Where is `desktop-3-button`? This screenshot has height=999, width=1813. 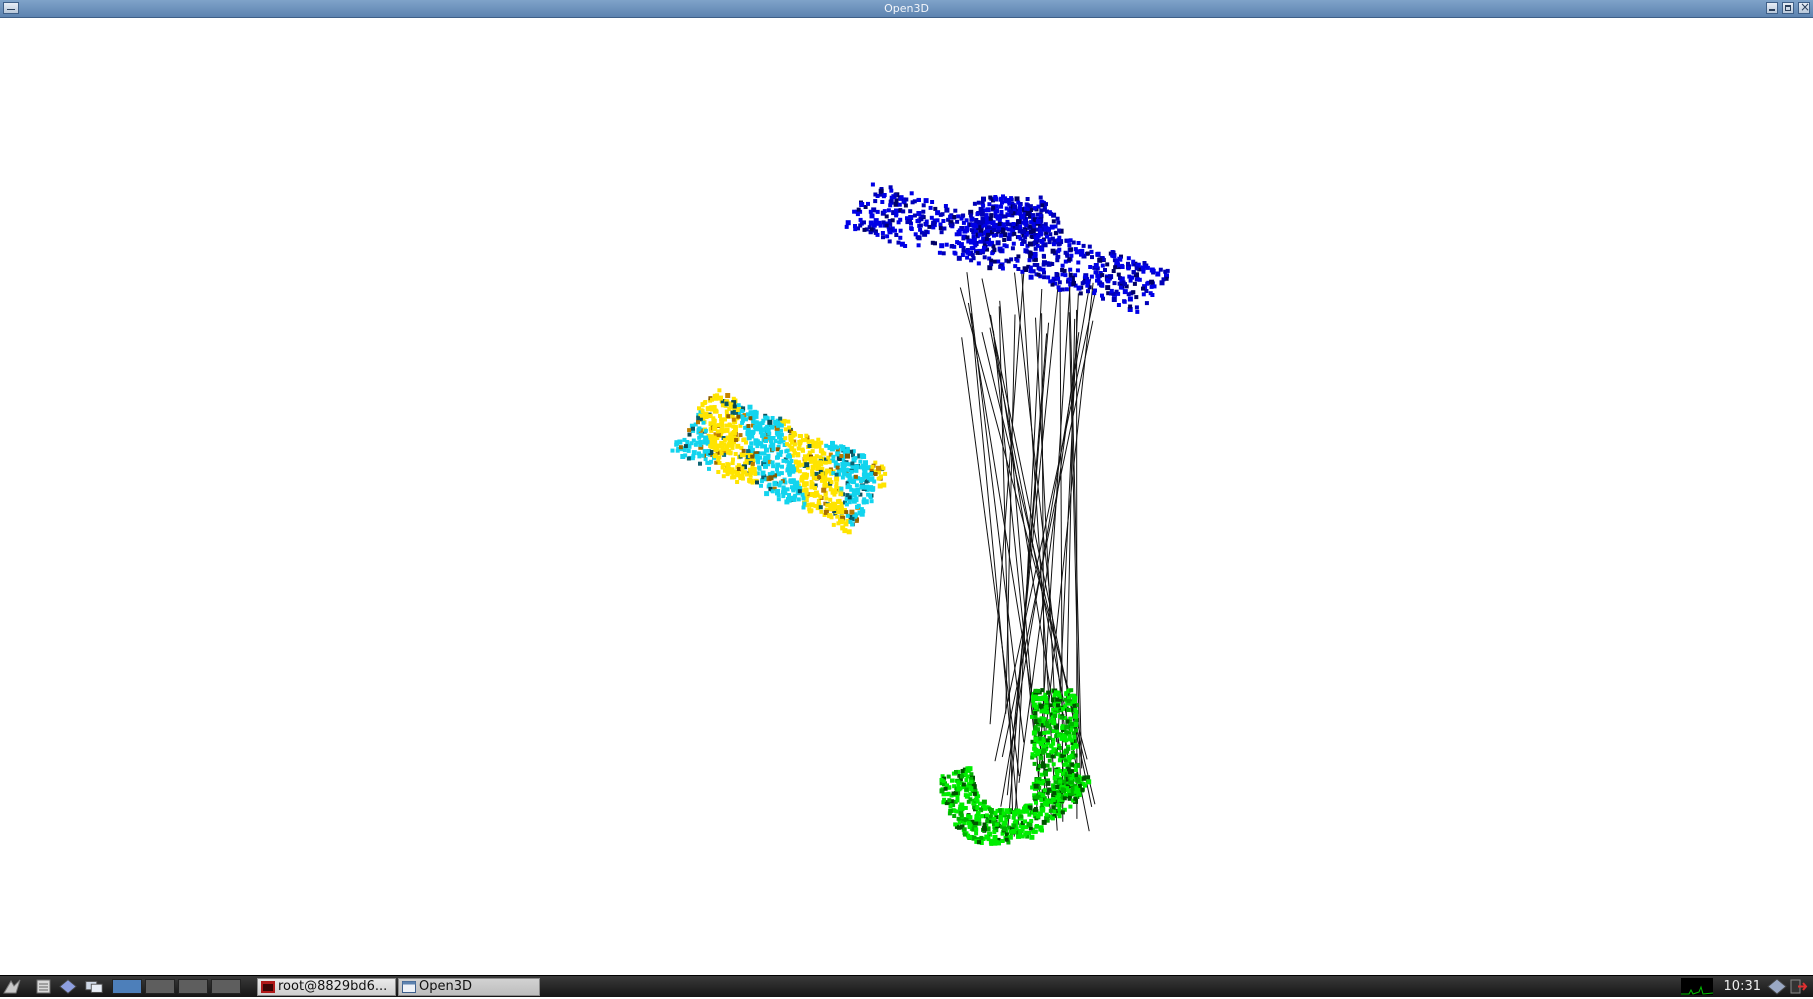
desktop-3-button is located at coordinates (193, 986).